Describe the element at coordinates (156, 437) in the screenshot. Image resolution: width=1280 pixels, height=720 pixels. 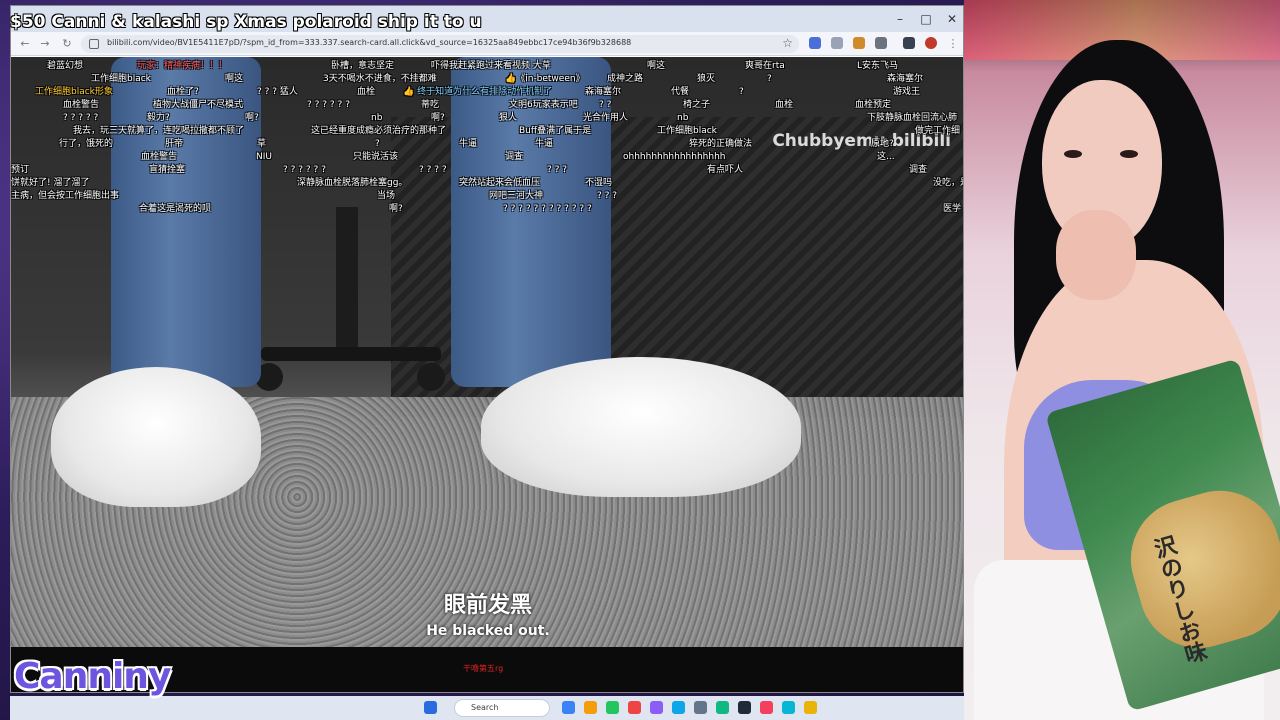
I see `left-sock` at that location.